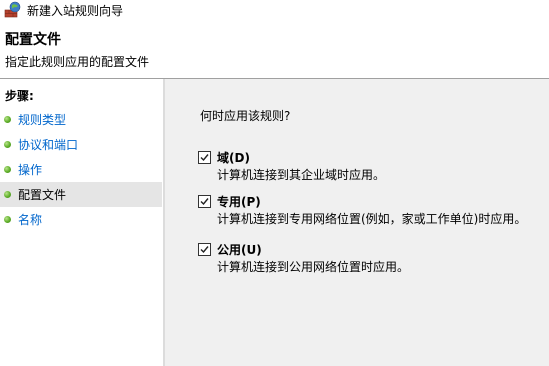 Image resolution: width=549 pixels, height=366 pixels. Describe the element at coordinates (48, 145) in the screenshot. I see `step-label: 协议和端口` at that location.